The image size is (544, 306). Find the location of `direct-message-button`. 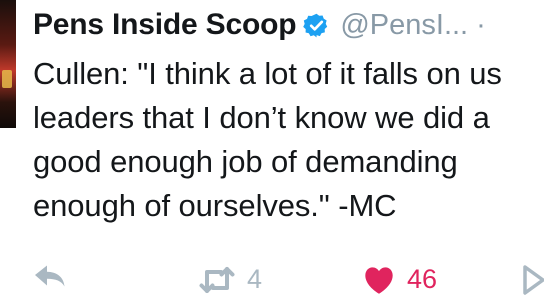

direct-message-button is located at coordinates (533, 280).